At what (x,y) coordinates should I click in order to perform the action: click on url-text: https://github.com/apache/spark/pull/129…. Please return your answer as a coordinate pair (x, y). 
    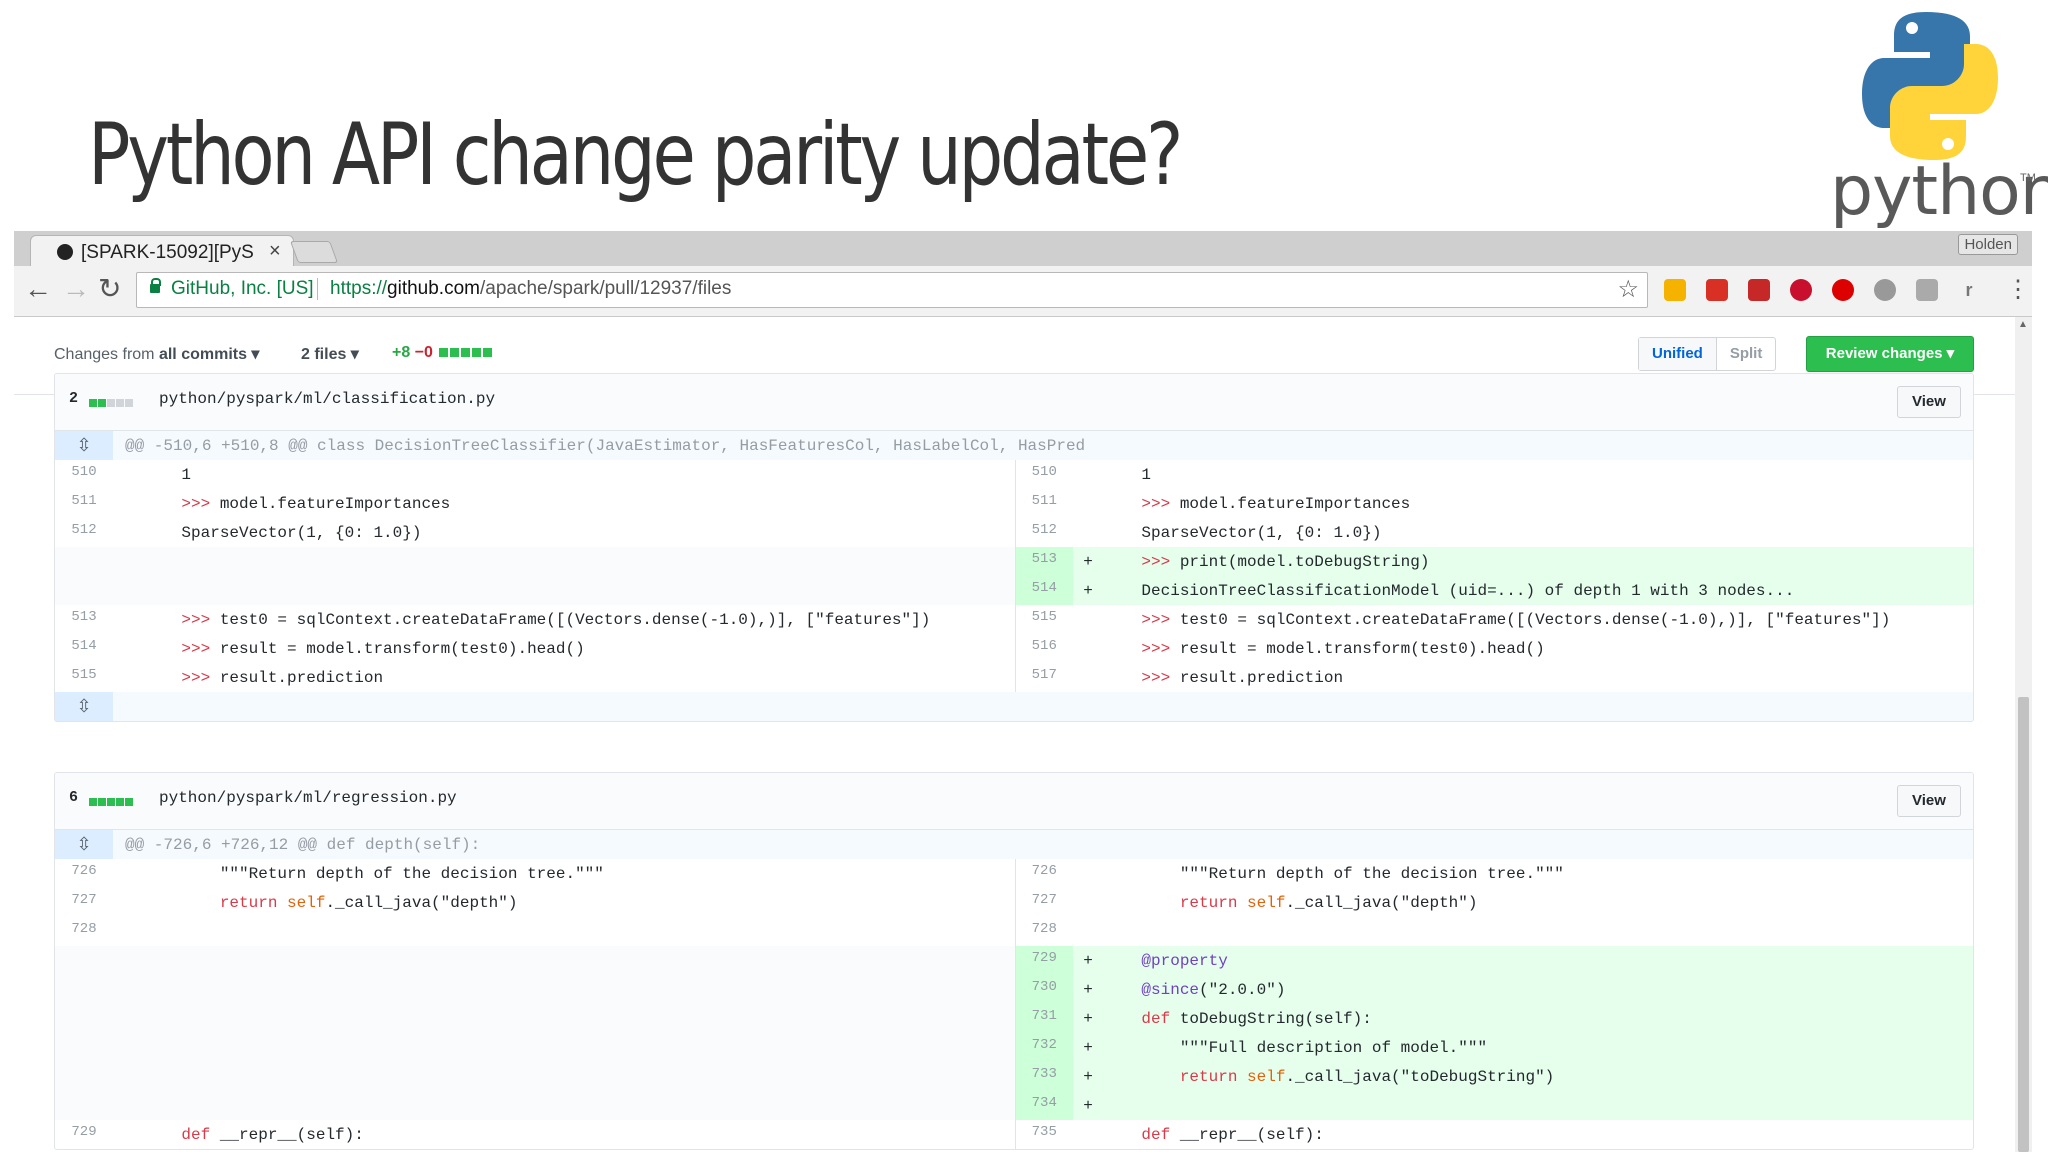
    Looking at the image, I should click on (530, 289).